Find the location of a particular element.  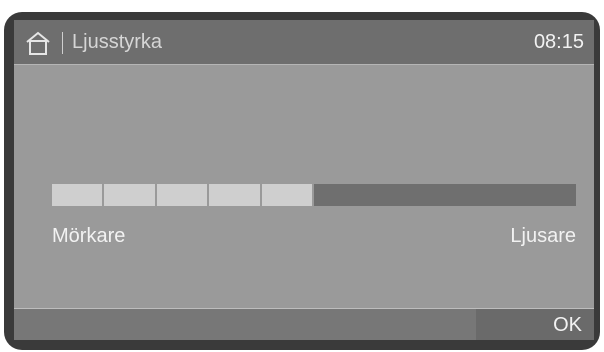

home-button is located at coordinates (38, 43).